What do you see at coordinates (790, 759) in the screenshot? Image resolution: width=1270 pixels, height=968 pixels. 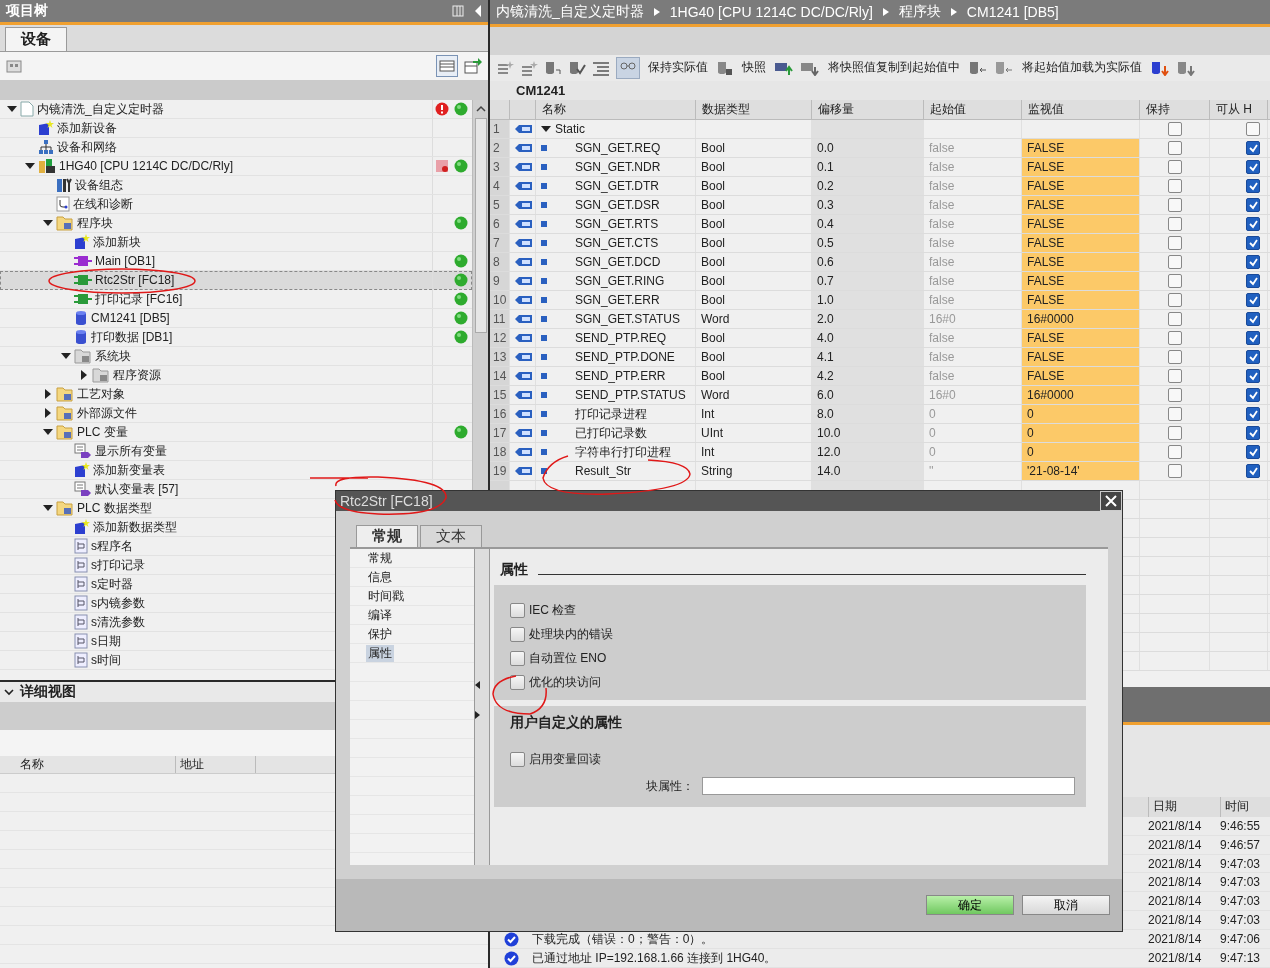 I see `checkbox-option: 启用变量回读` at bounding box center [790, 759].